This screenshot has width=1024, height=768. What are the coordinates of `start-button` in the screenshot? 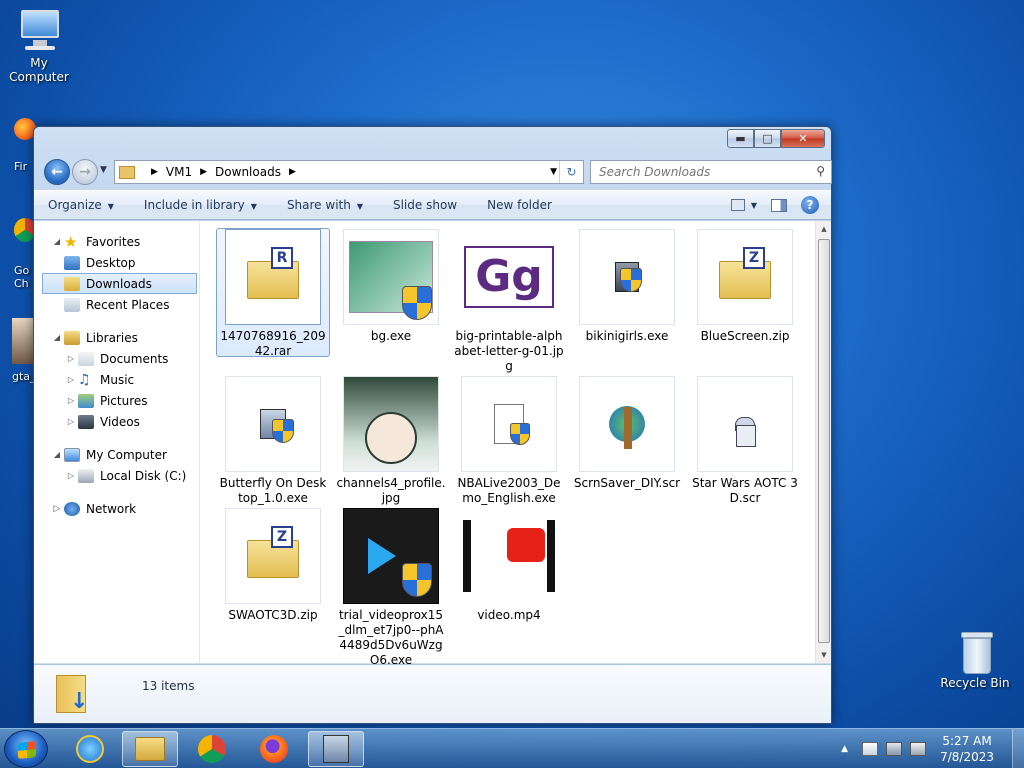 It's located at (26, 749).